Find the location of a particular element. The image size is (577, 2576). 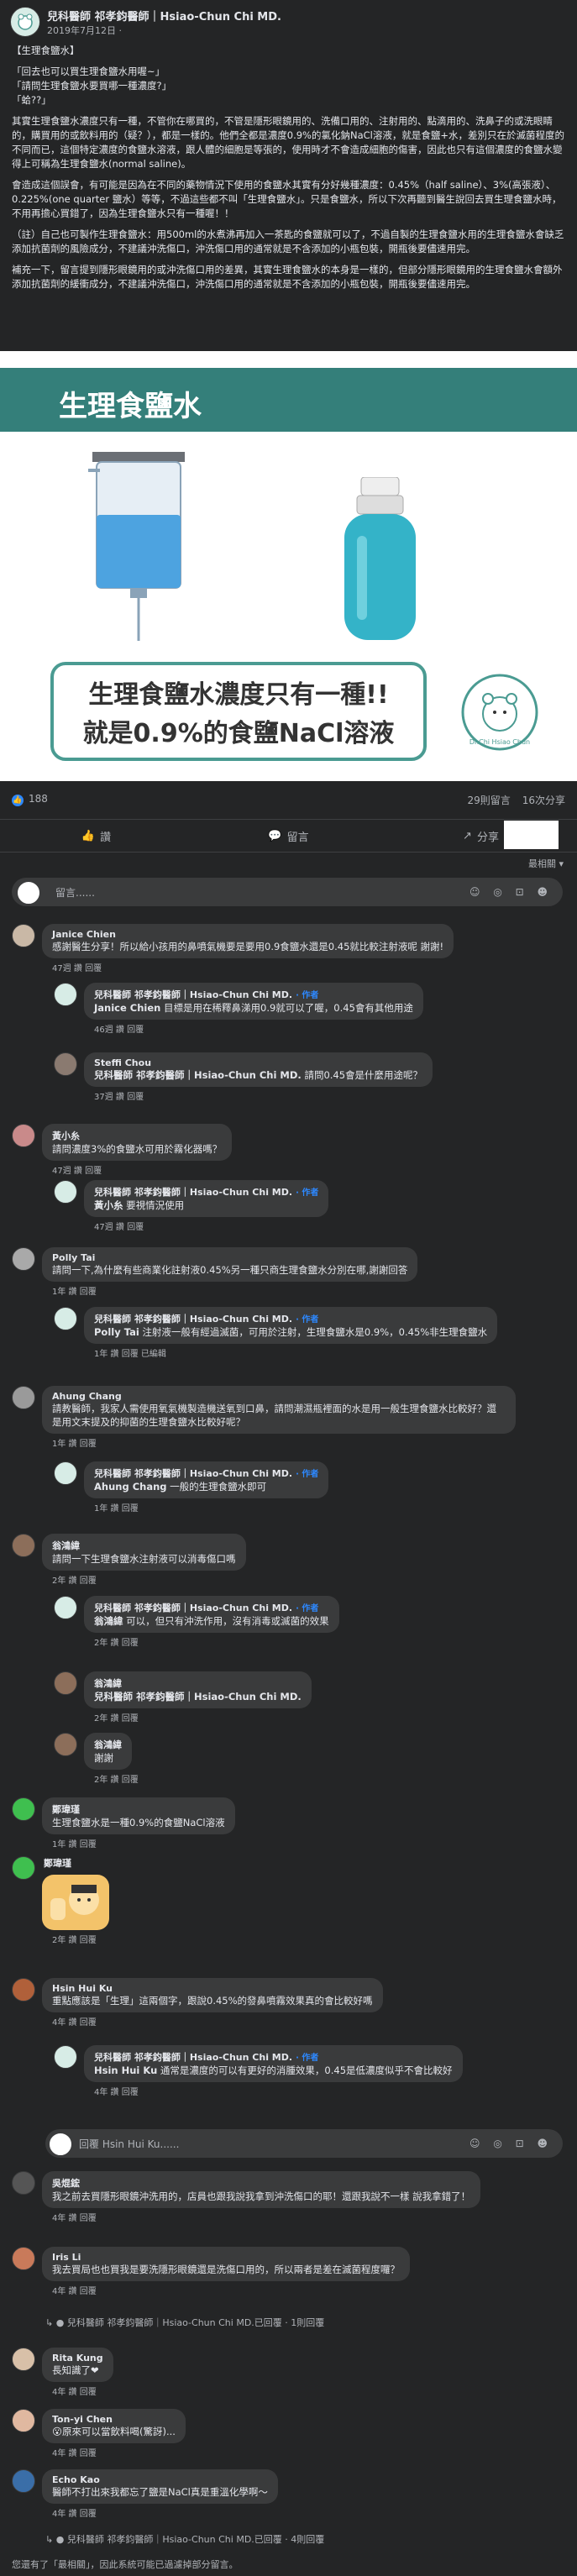

commenter-name: 黃小糸 is located at coordinates (137, 1135).